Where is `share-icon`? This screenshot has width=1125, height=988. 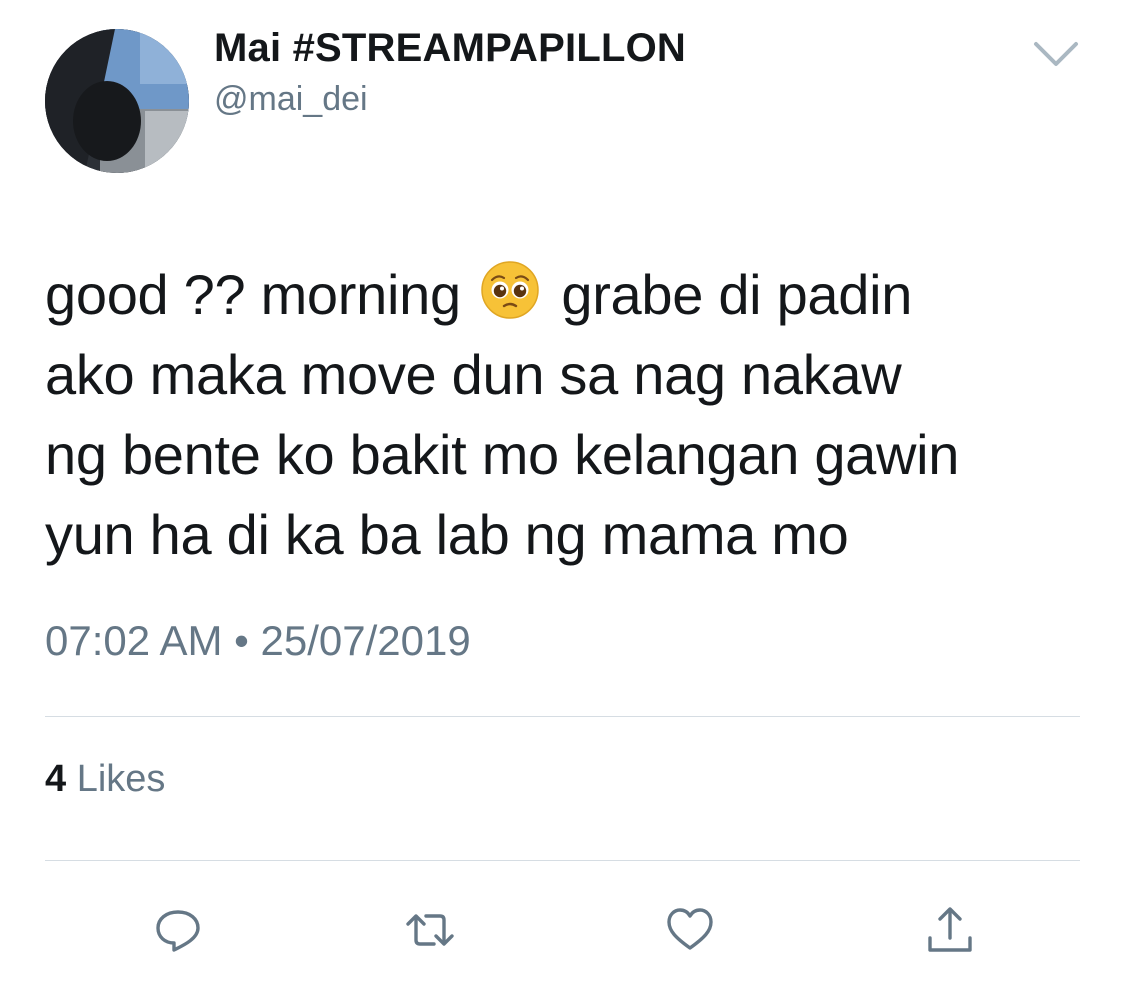
share-icon is located at coordinates (950, 929).